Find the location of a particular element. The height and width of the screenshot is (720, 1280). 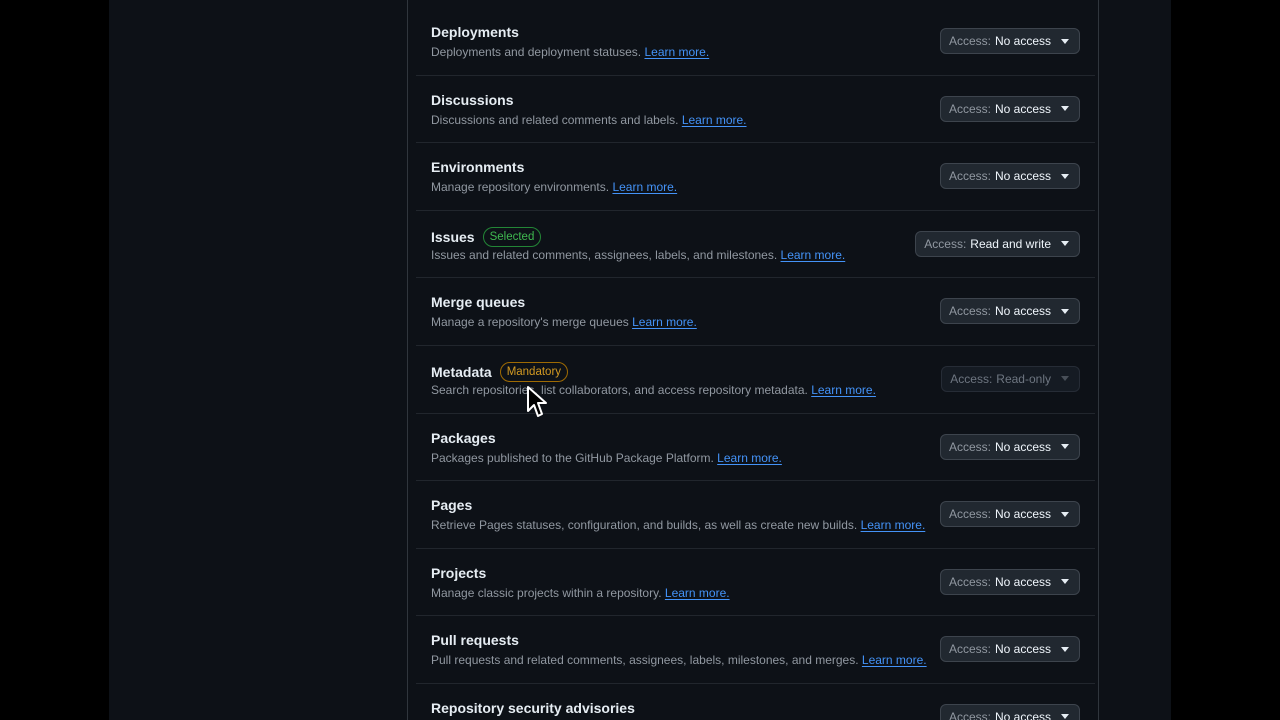

permission-title: Environments is located at coordinates (477, 167).